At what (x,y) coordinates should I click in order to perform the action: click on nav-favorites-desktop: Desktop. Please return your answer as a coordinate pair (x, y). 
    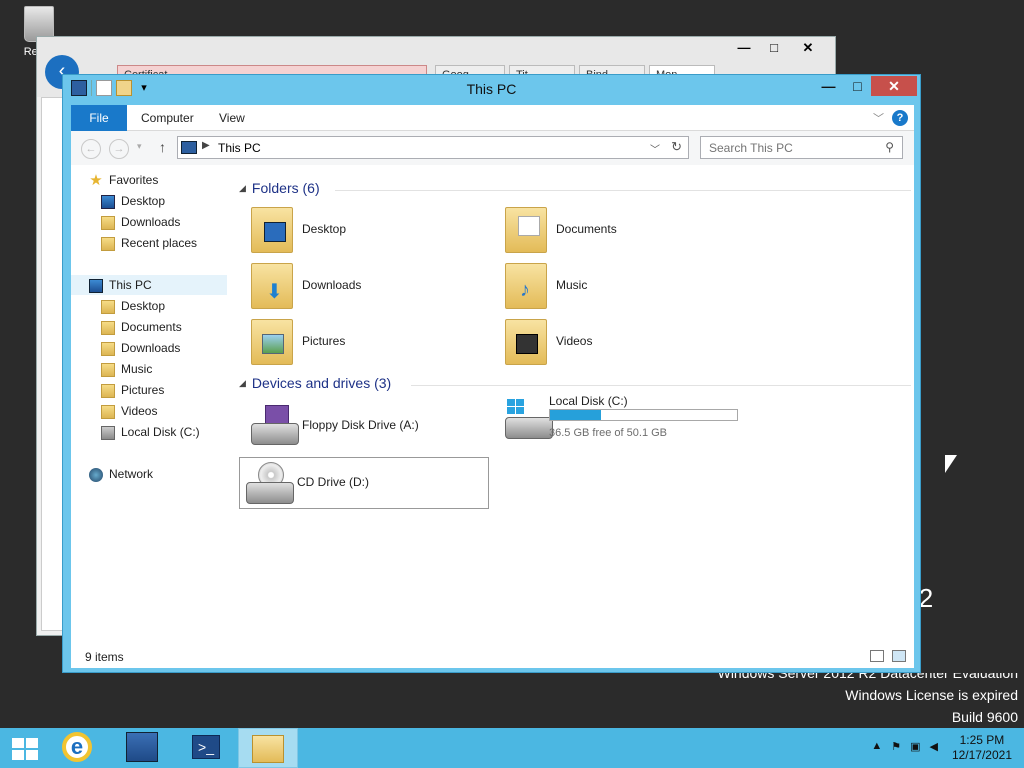
    Looking at the image, I should click on (133, 201).